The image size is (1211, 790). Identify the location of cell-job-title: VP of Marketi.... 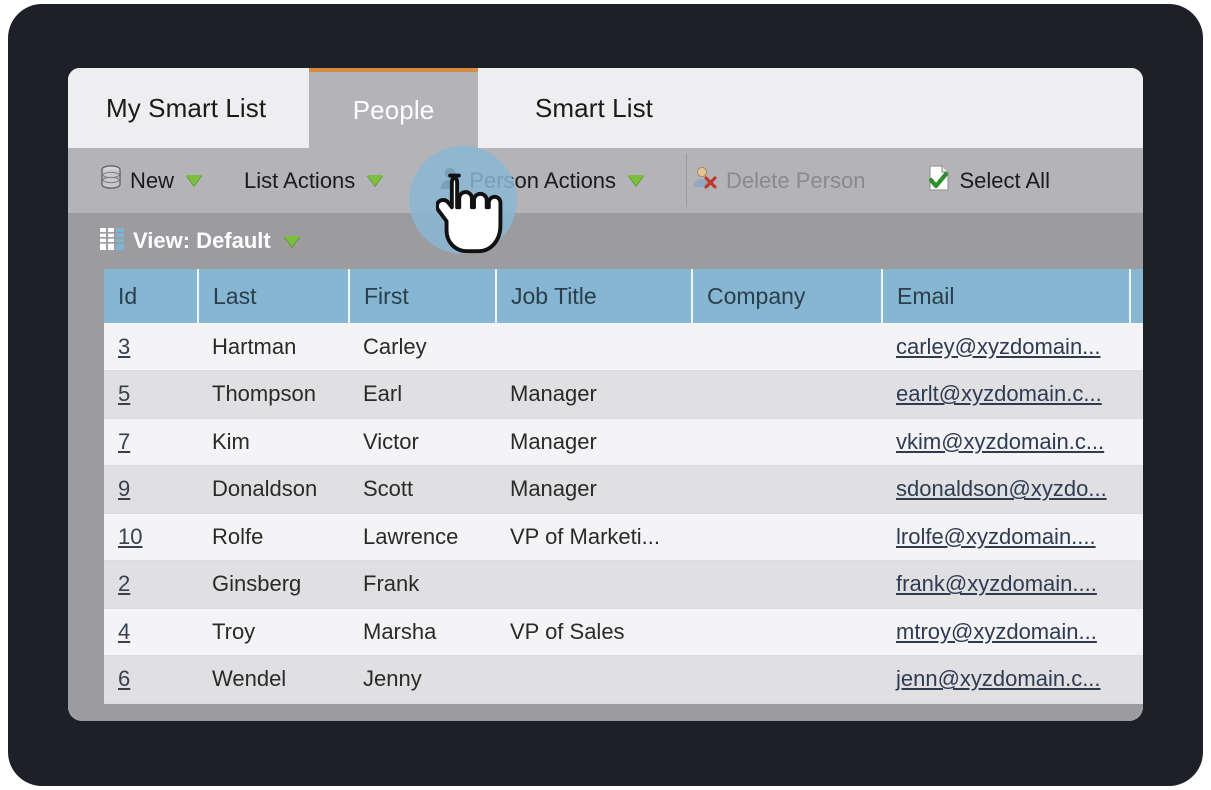
(594, 537).